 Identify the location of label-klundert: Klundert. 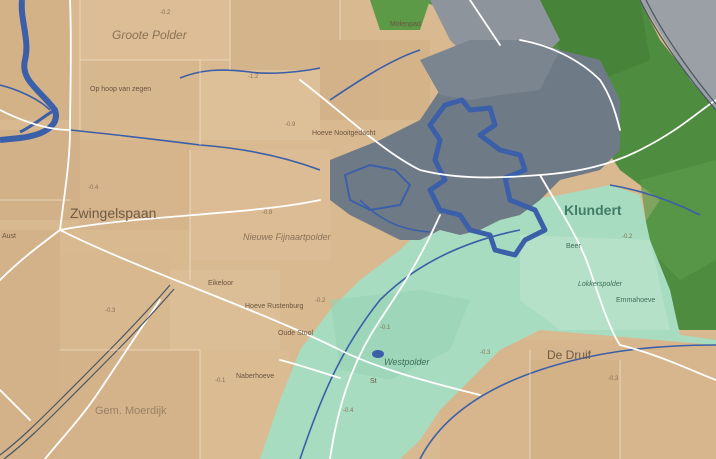
(593, 210).